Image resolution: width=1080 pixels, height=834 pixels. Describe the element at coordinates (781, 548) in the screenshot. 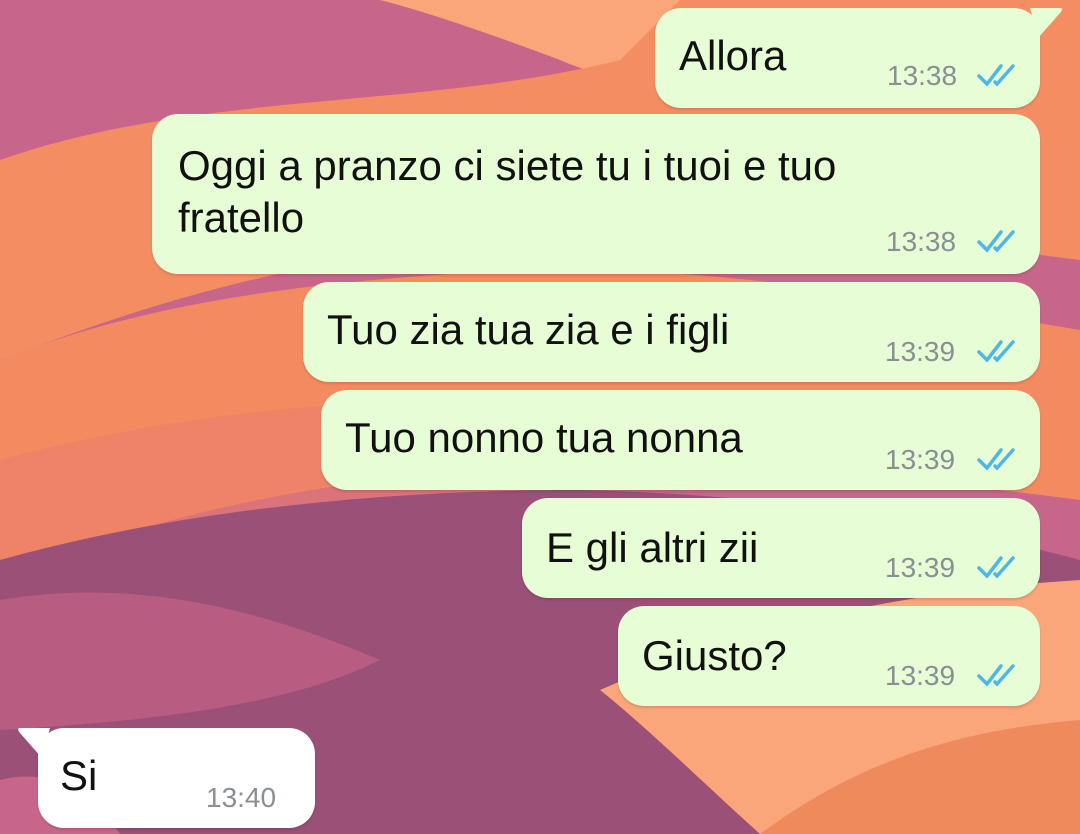

I see `message-bubble-5: E gli altri zii 13:39` at that location.